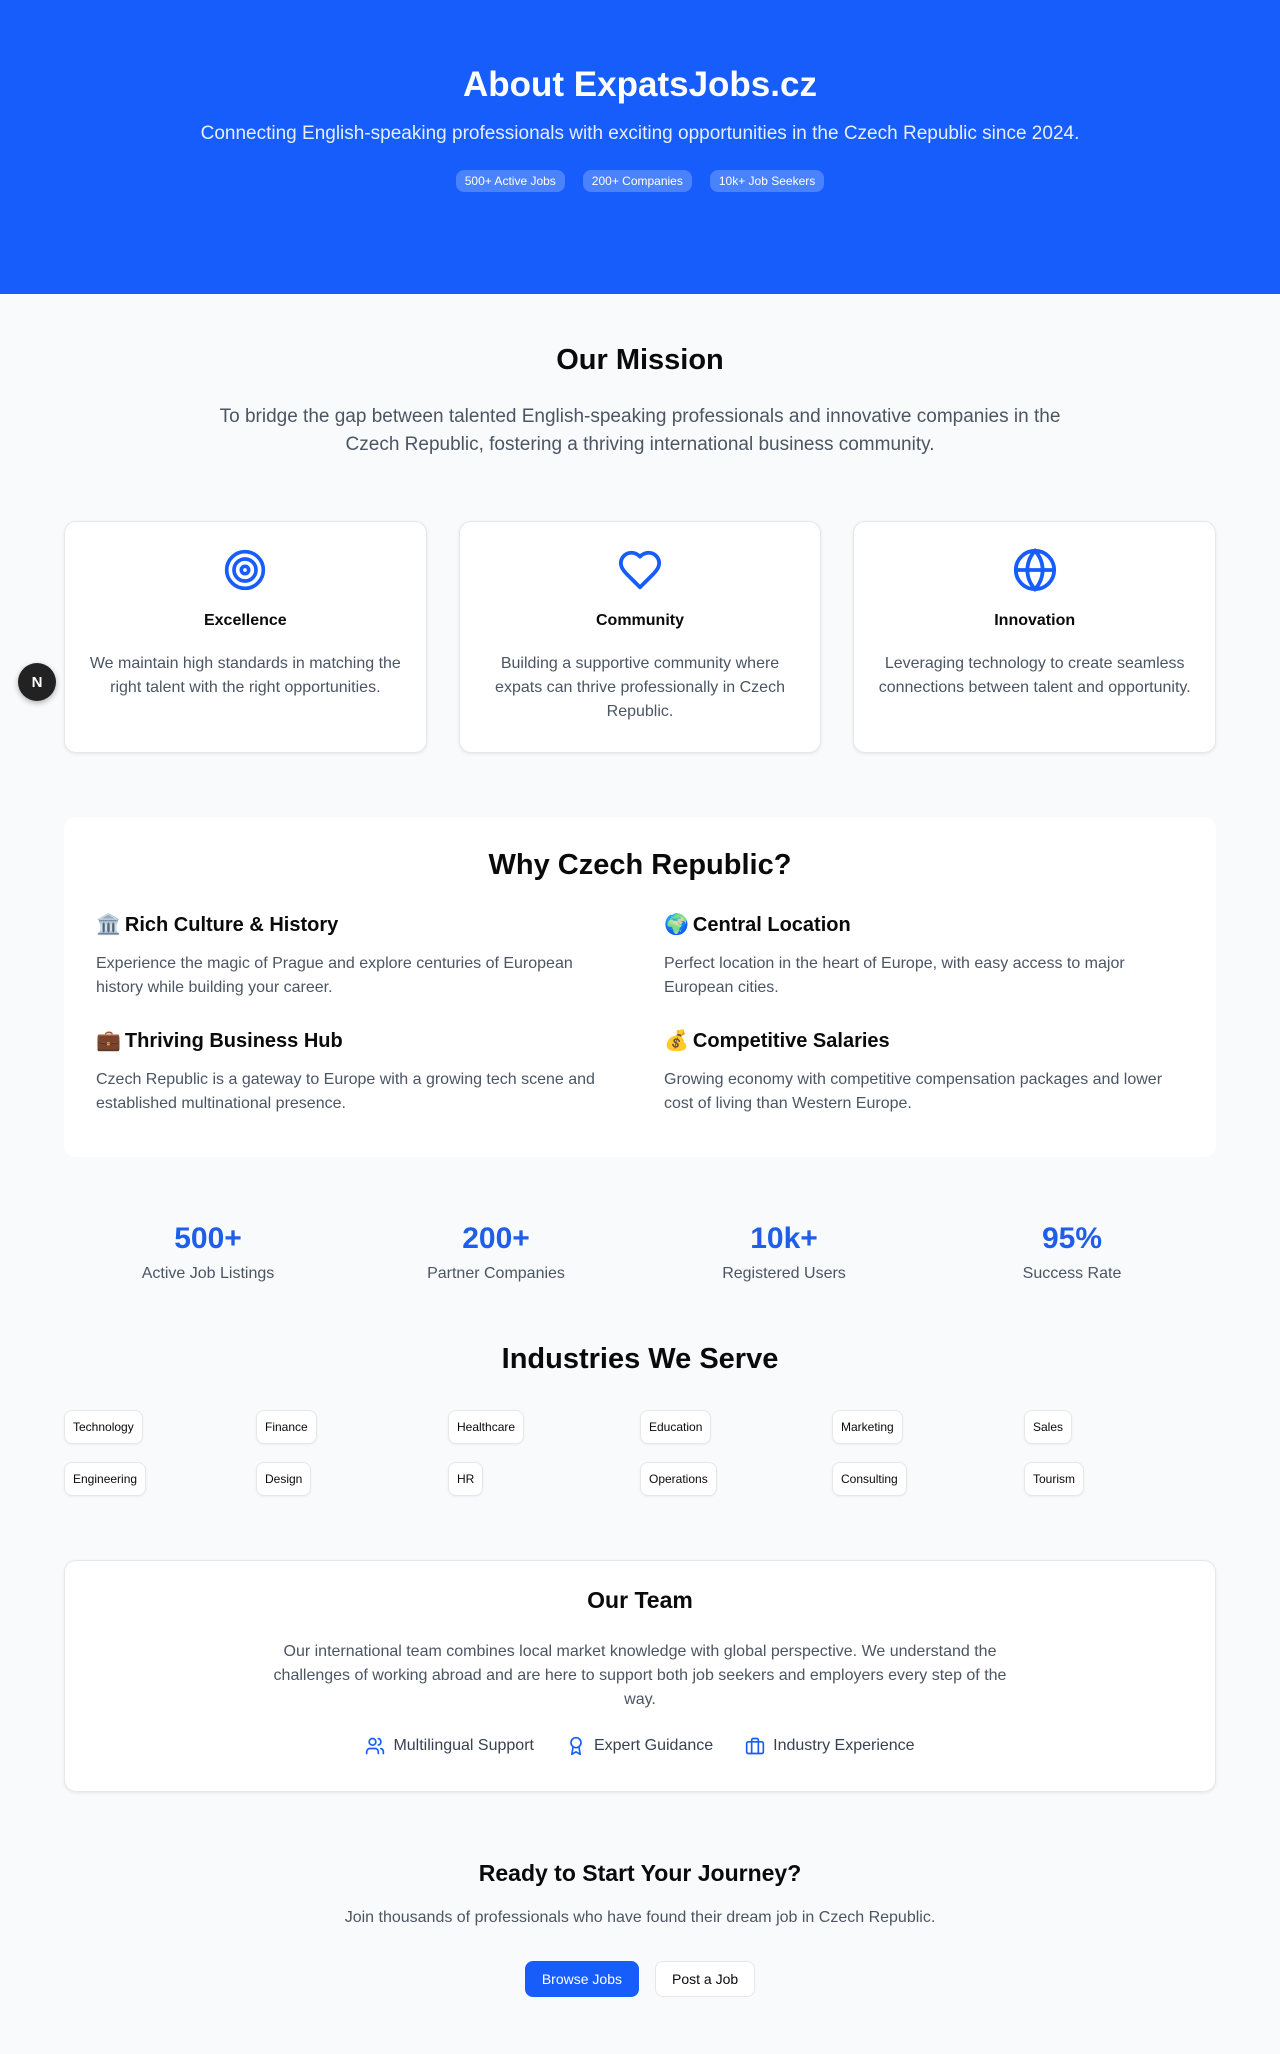  Describe the element at coordinates (705, 1979) in the screenshot. I see `post-job-button: Post a Job` at that location.